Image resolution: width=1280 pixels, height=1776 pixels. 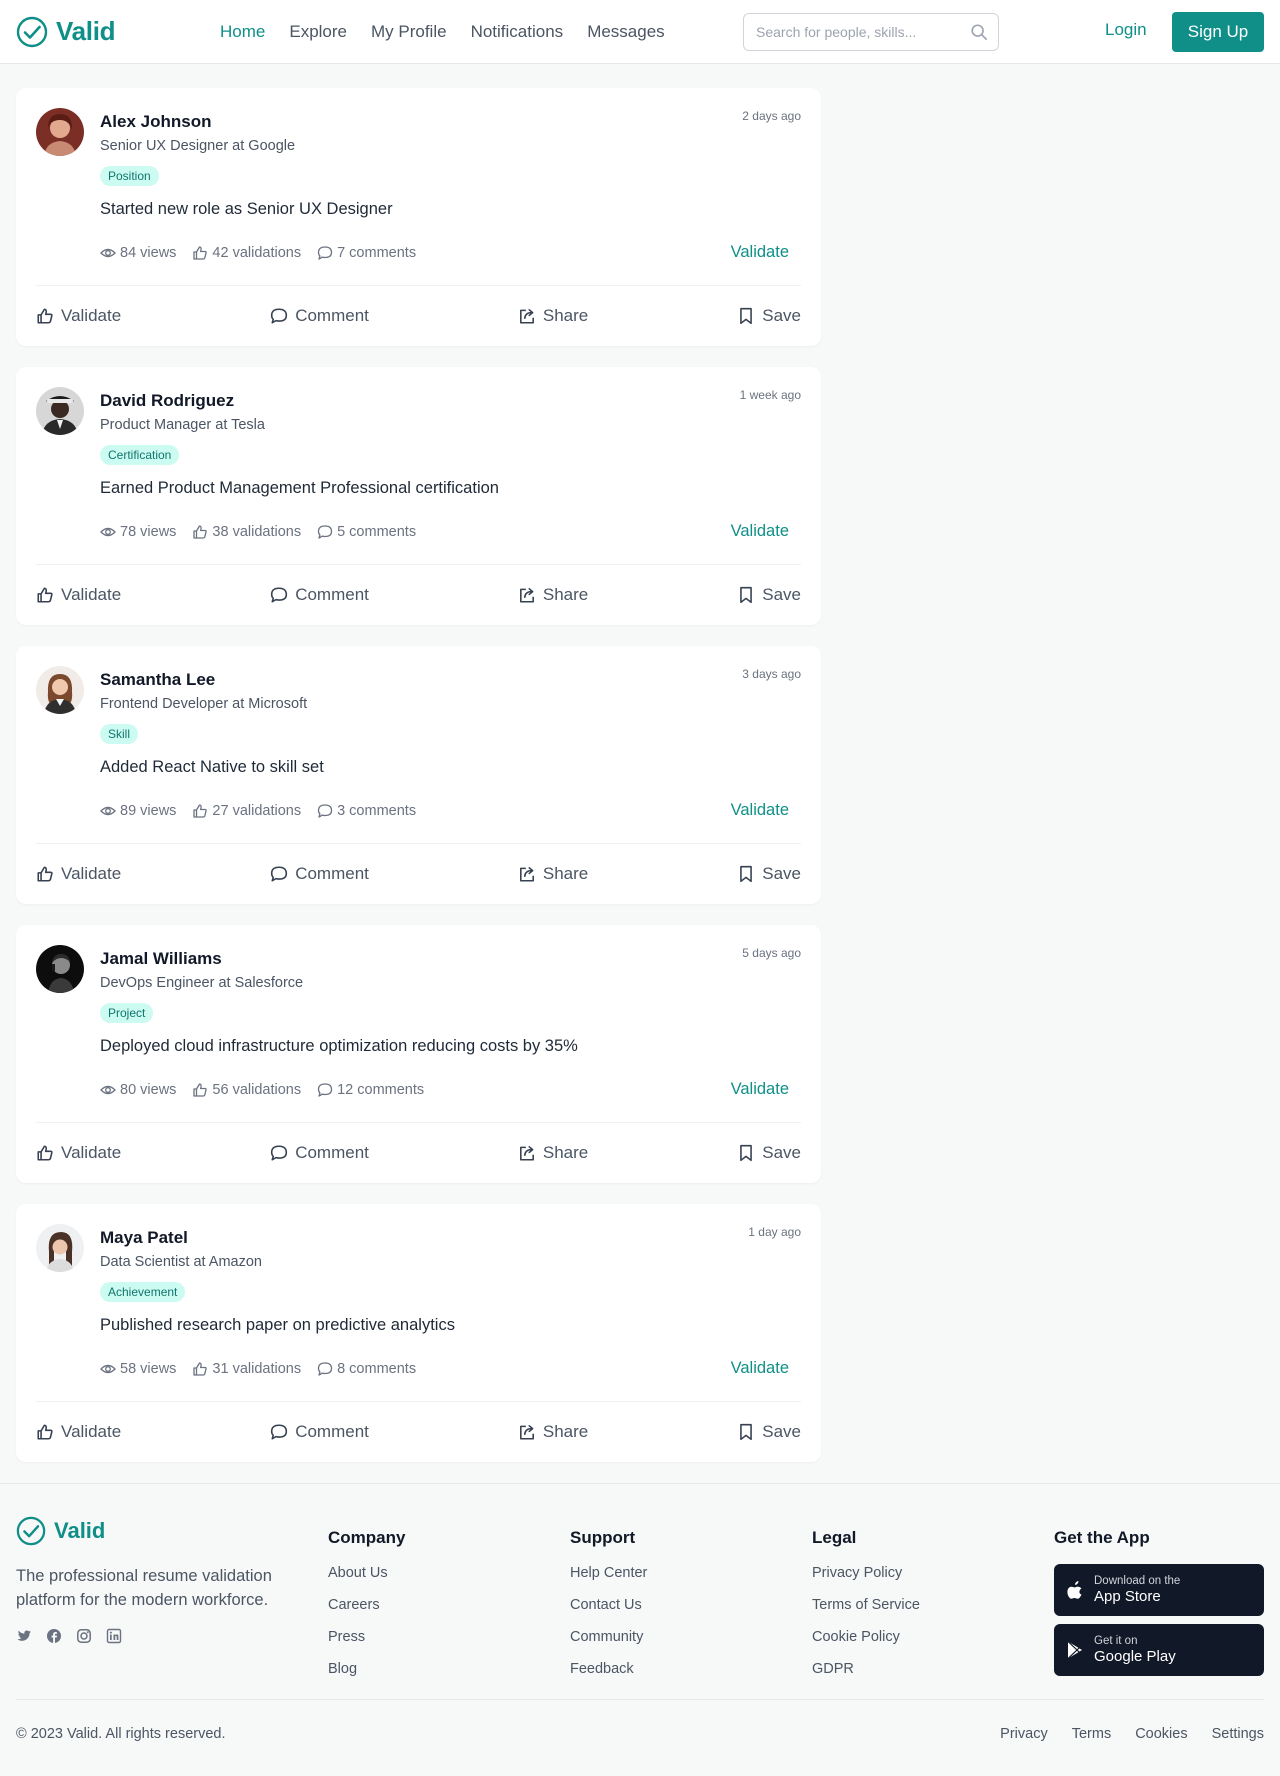 I want to click on post-type-badge: Achievement, so click(x=143, y=1292).